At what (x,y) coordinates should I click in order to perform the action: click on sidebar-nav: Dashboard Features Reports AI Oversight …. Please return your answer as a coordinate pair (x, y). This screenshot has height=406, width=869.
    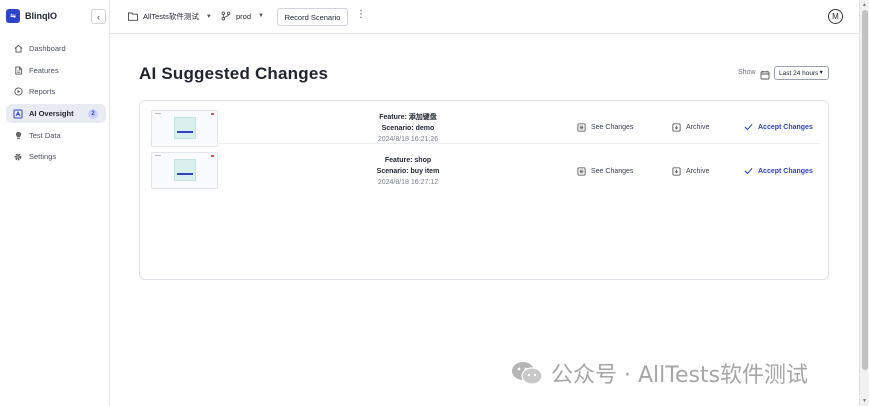
    Looking at the image, I should click on (56, 104).